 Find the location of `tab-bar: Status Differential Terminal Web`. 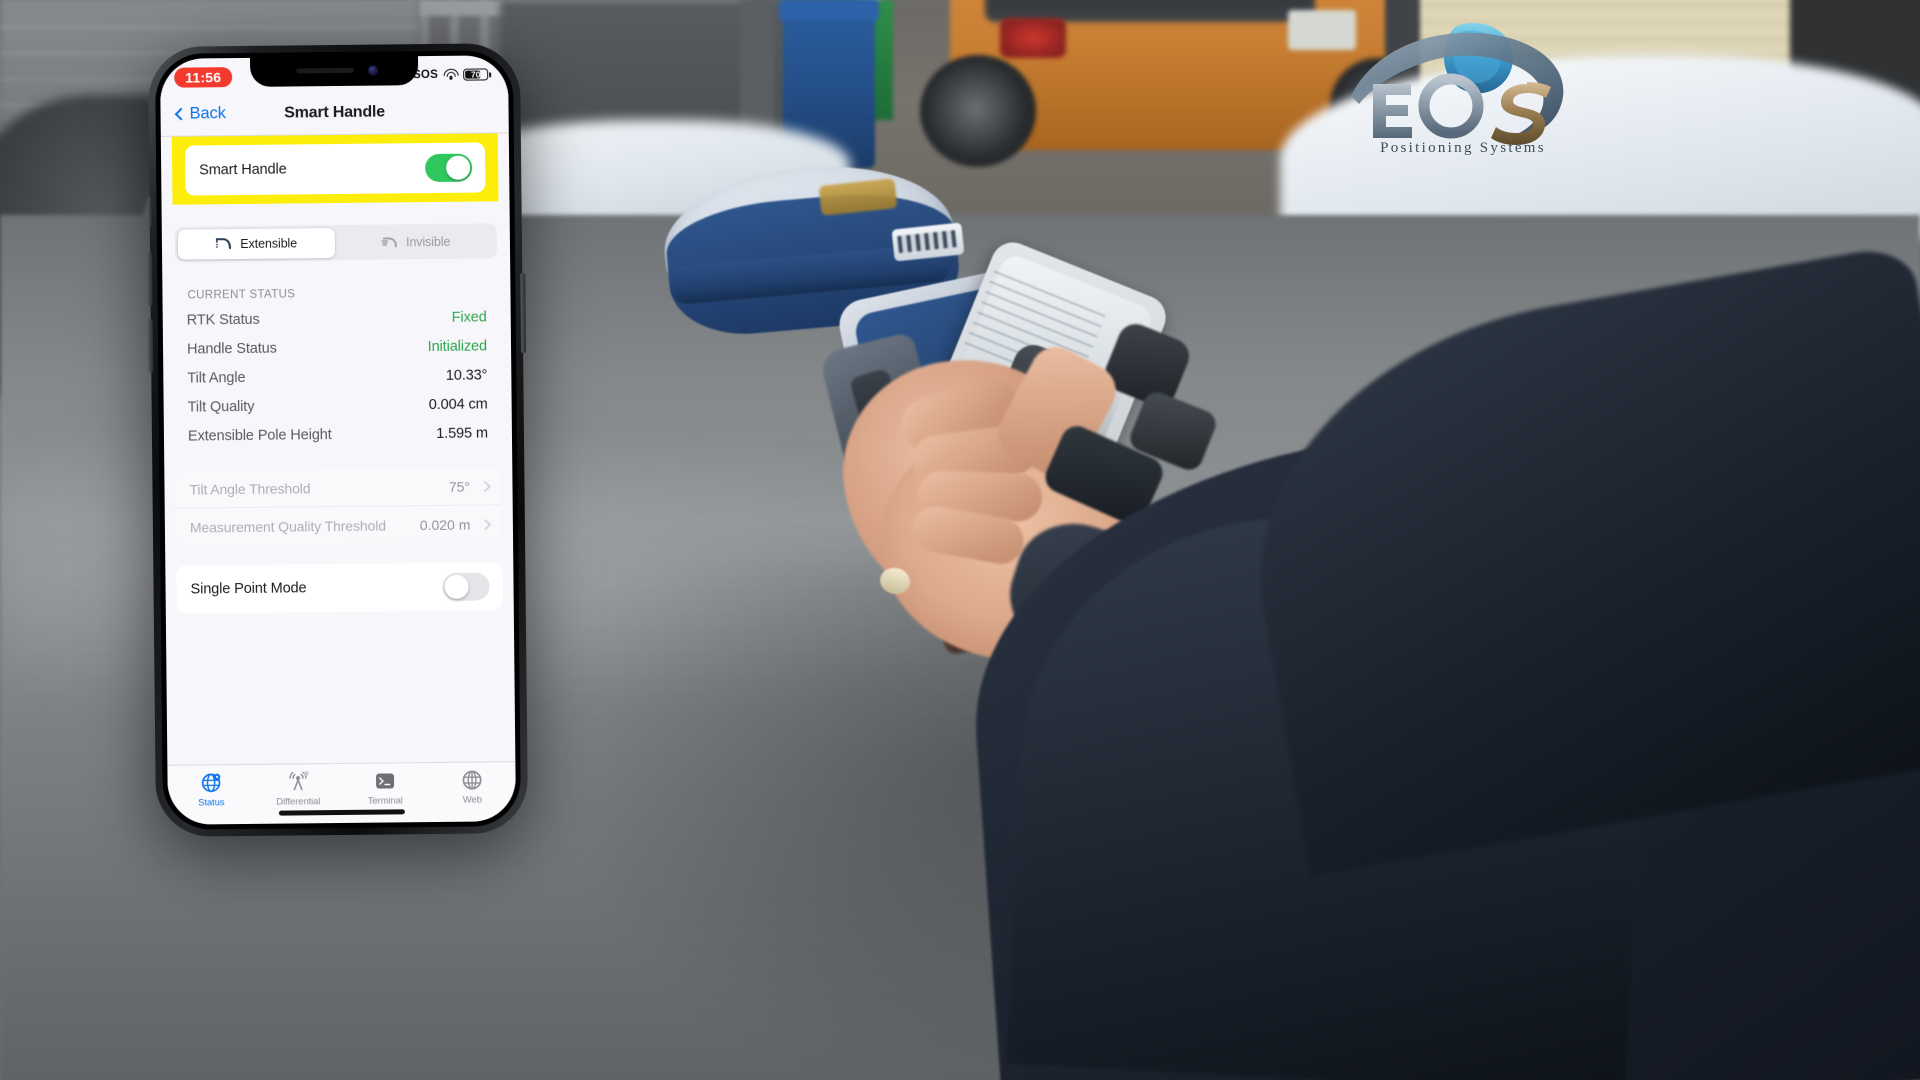

tab-bar: Status Differential Terminal Web is located at coordinates (342, 793).